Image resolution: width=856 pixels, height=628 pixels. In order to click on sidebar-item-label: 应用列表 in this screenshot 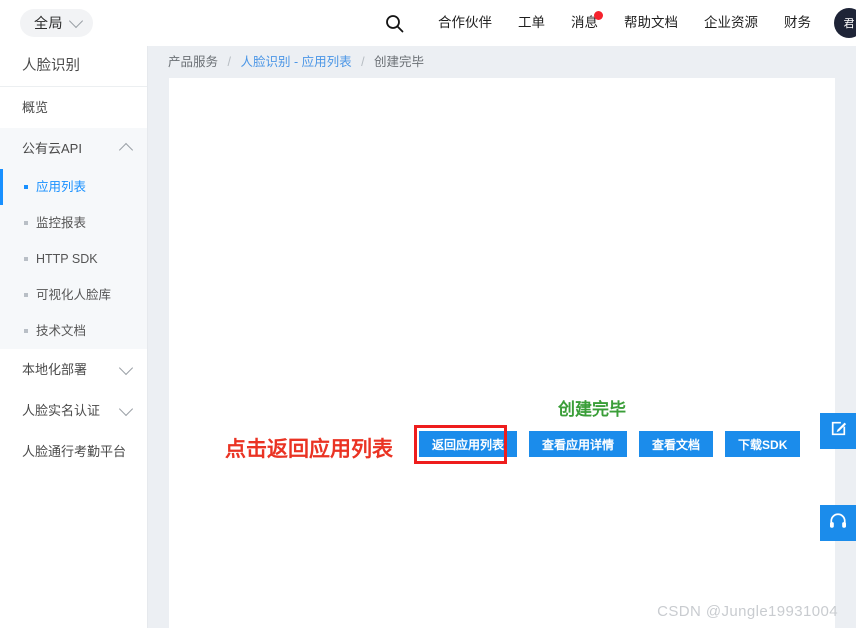, I will do `click(61, 187)`.